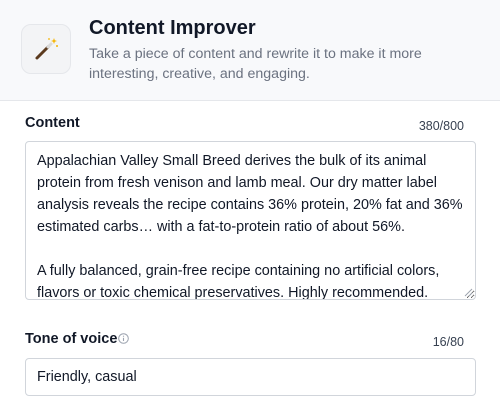 The width and height of the screenshot is (500, 415). What do you see at coordinates (123, 338) in the screenshot?
I see `info-icon` at bounding box center [123, 338].